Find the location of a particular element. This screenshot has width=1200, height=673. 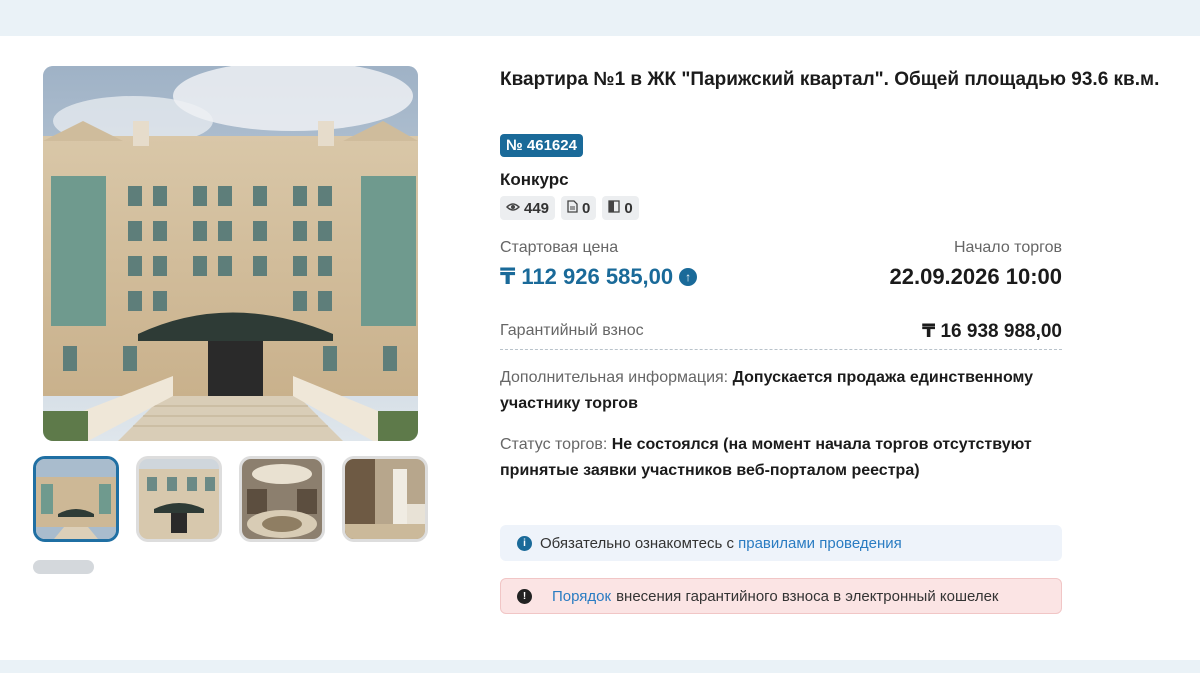

thumbnail-interior-image is located at coordinates (385, 499).